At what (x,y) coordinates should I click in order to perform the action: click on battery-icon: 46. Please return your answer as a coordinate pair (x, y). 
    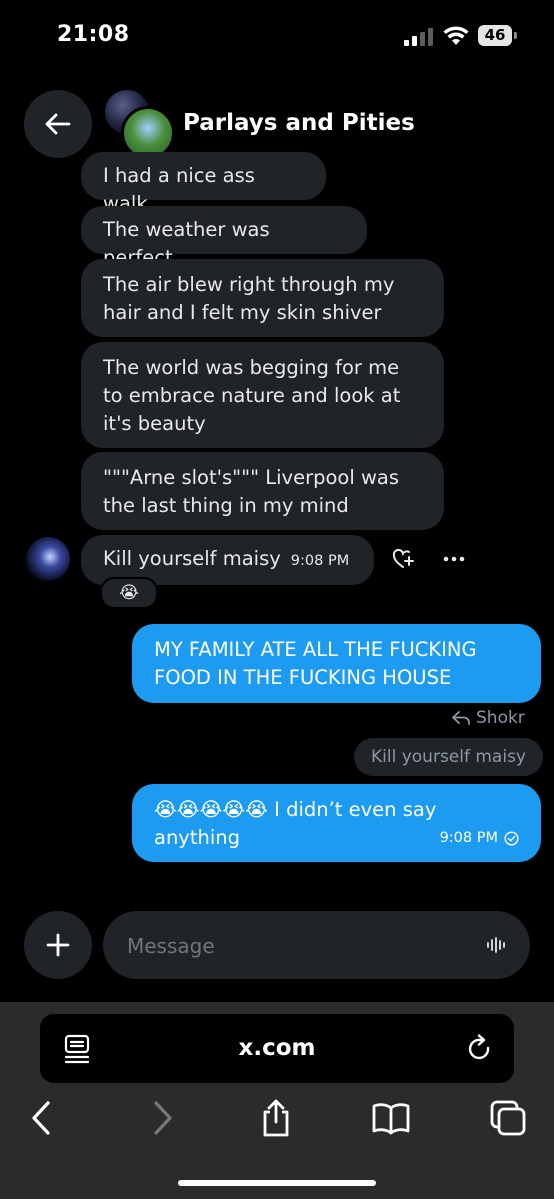
    Looking at the image, I should click on (498, 36).